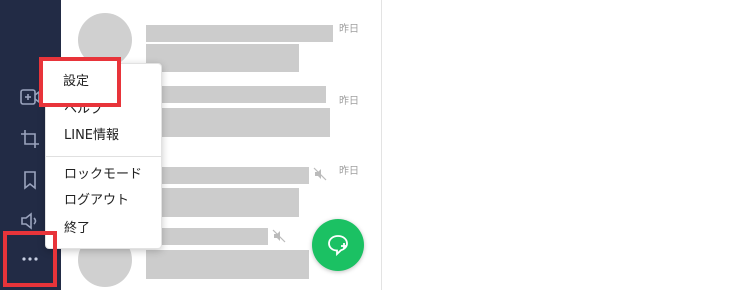  What do you see at coordinates (103, 136) in the screenshot?
I see `menu-item-line-info: LINE情報` at bounding box center [103, 136].